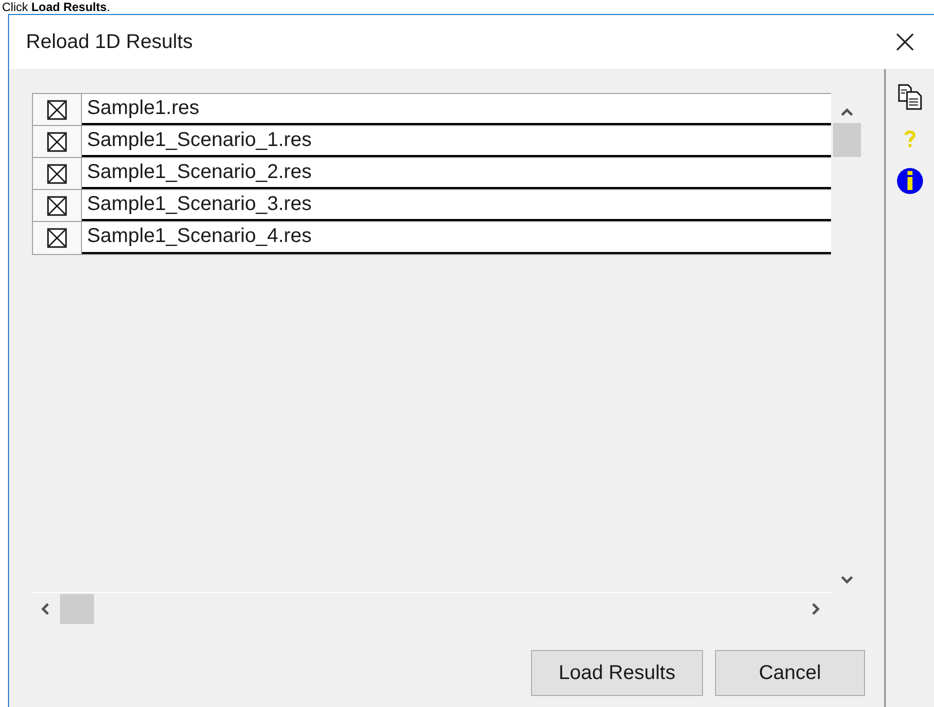  What do you see at coordinates (790, 673) in the screenshot?
I see `dialog-button: Cancel` at bounding box center [790, 673].